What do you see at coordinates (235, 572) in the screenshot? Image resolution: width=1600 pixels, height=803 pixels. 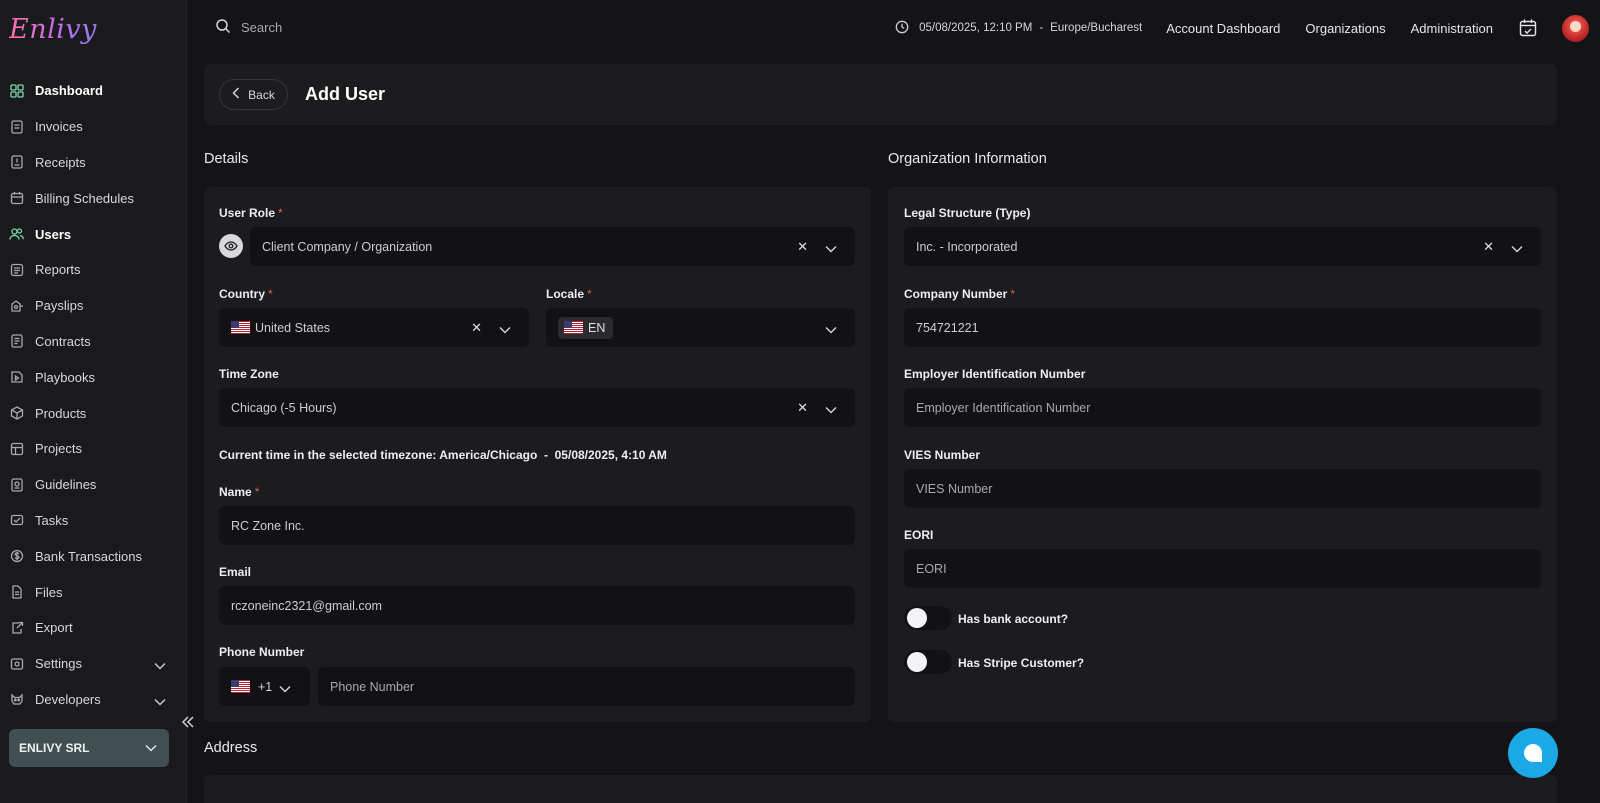 I see `email-label: Email` at bounding box center [235, 572].